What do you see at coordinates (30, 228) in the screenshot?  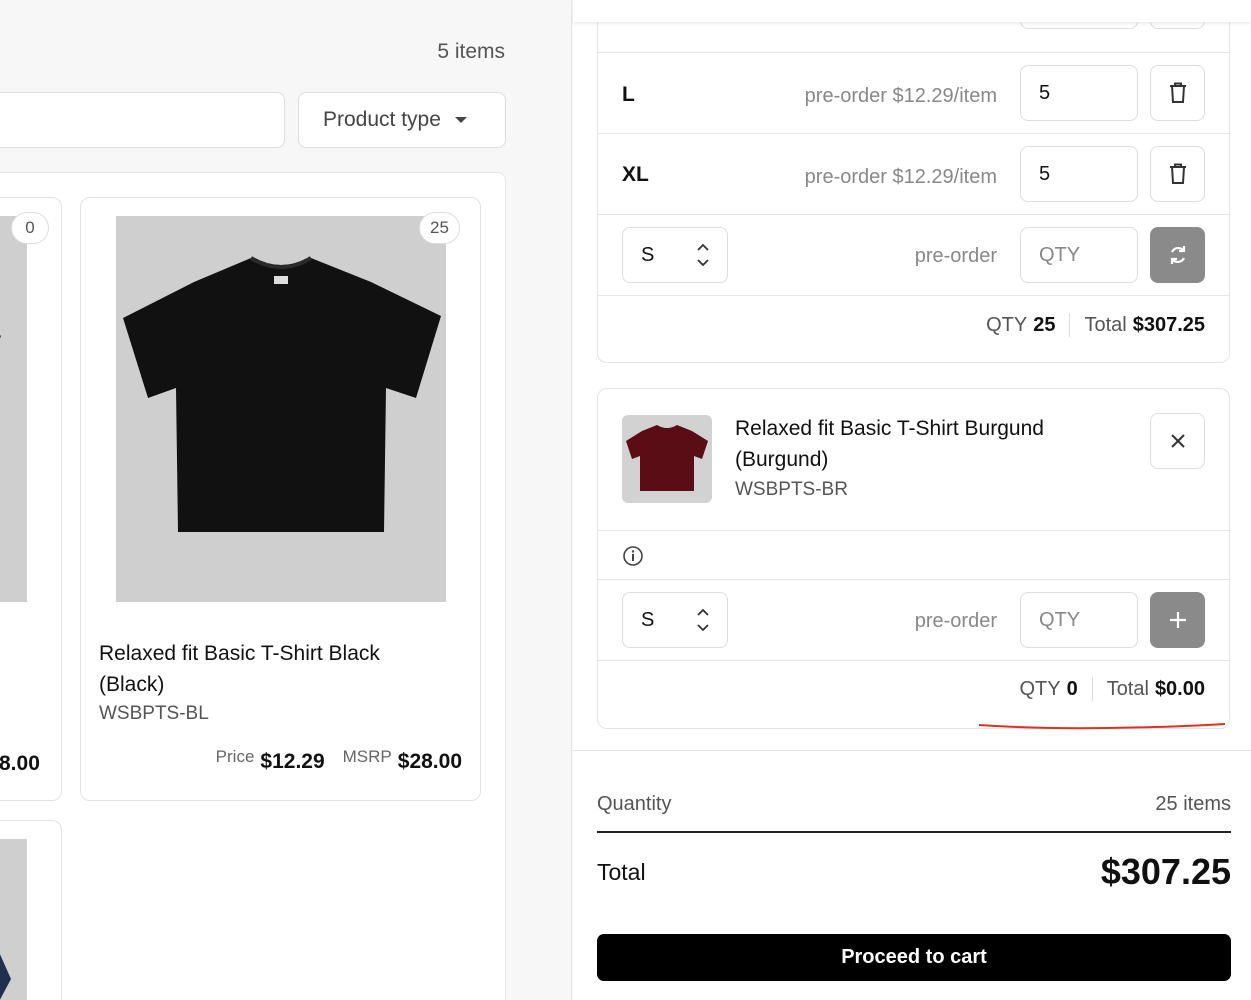 I see `quantity-badge: 0` at bounding box center [30, 228].